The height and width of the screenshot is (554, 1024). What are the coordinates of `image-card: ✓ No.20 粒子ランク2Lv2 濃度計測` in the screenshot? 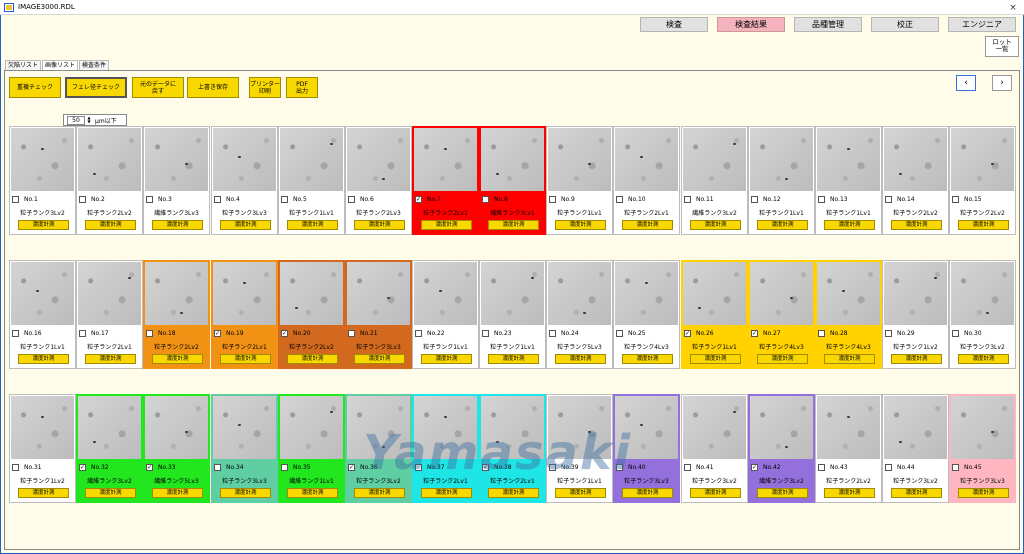 It's located at (311, 314).